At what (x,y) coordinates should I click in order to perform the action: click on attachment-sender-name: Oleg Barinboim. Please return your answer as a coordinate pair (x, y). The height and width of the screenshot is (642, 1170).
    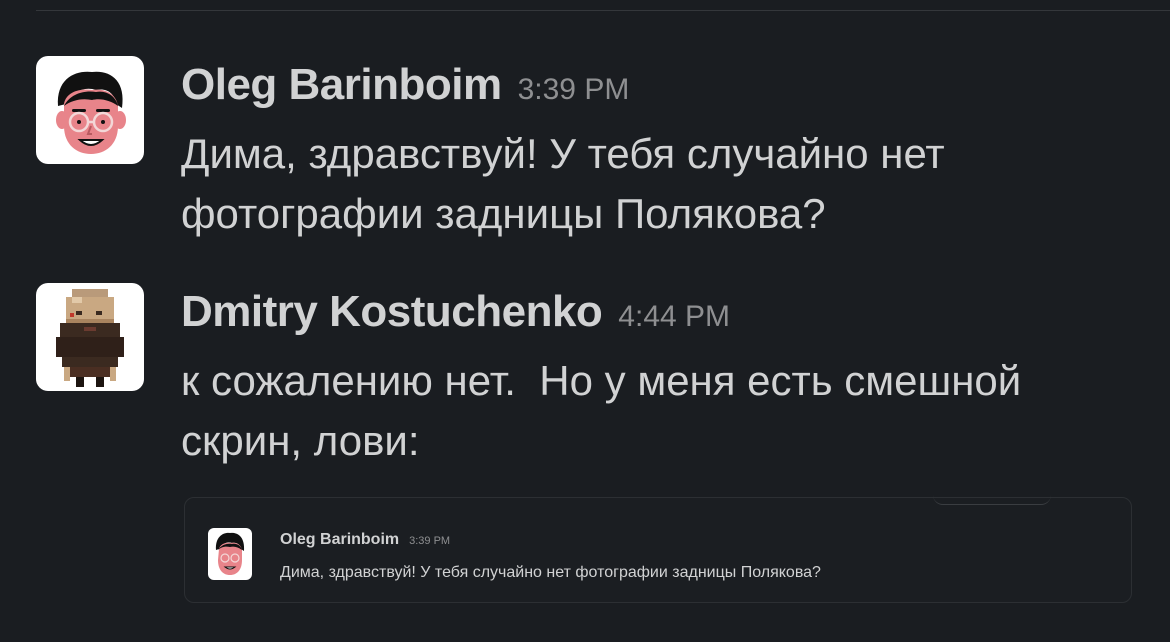
    Looking at the image, I should click on (340, 539).